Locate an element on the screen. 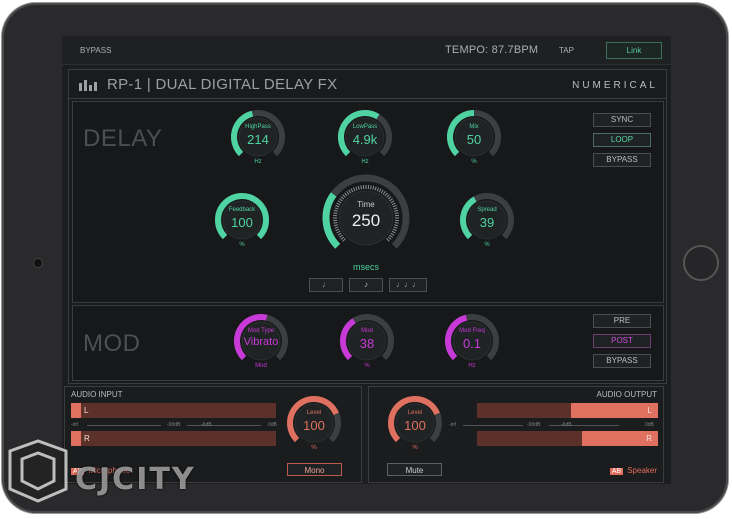  mod-section-label: MOD is located at coordinates (112, 343).